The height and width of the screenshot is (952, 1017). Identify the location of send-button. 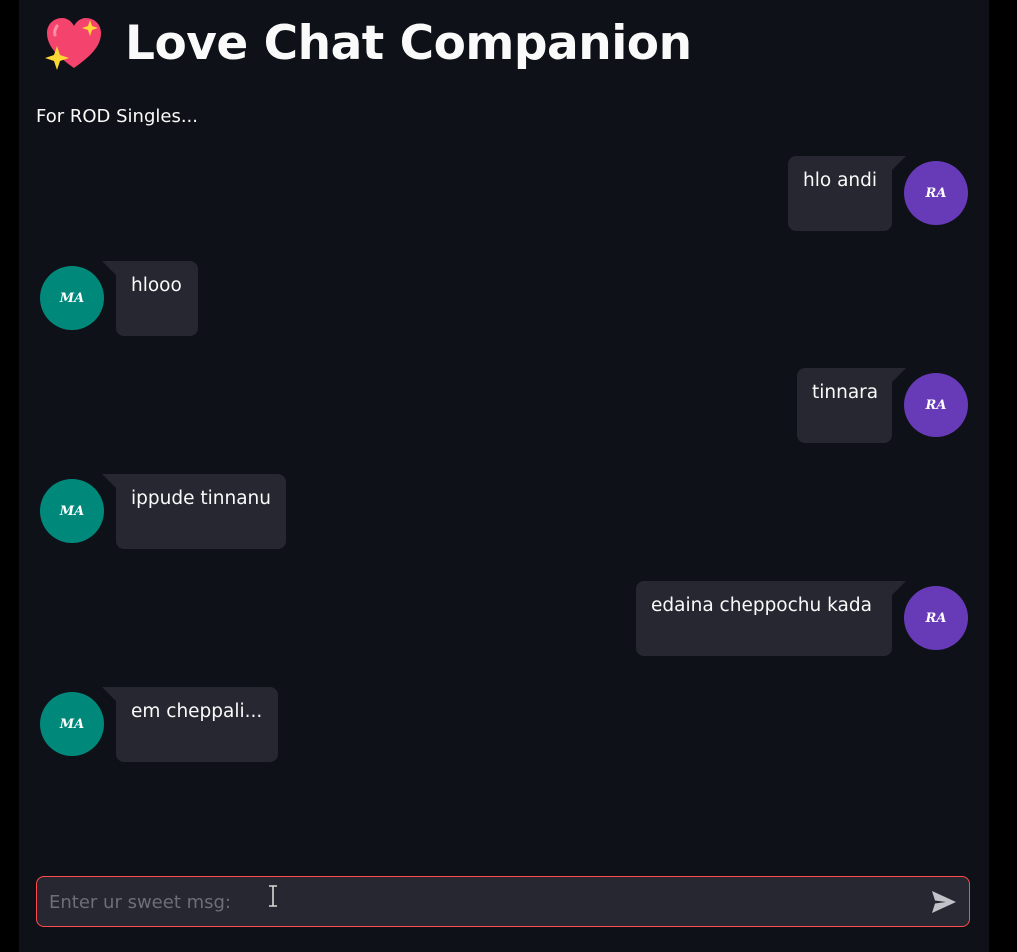
(944, 902).